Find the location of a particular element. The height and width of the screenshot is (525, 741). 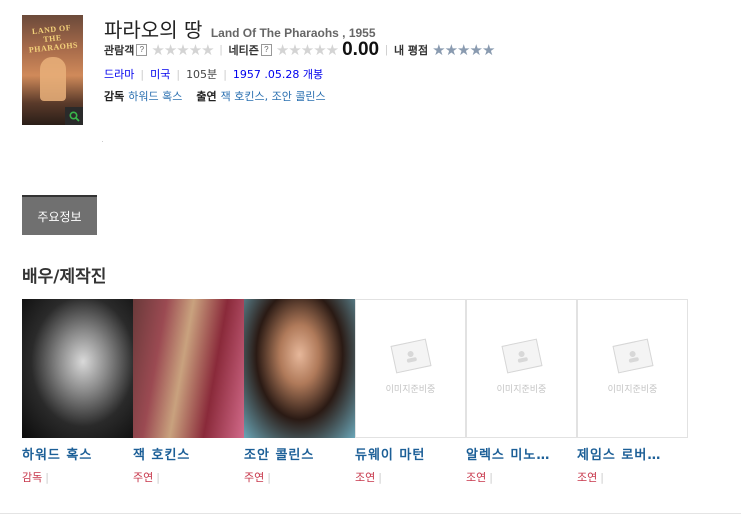

release-date-link: 1957 .05.28 개봉 is located at coordinates (278, 74).